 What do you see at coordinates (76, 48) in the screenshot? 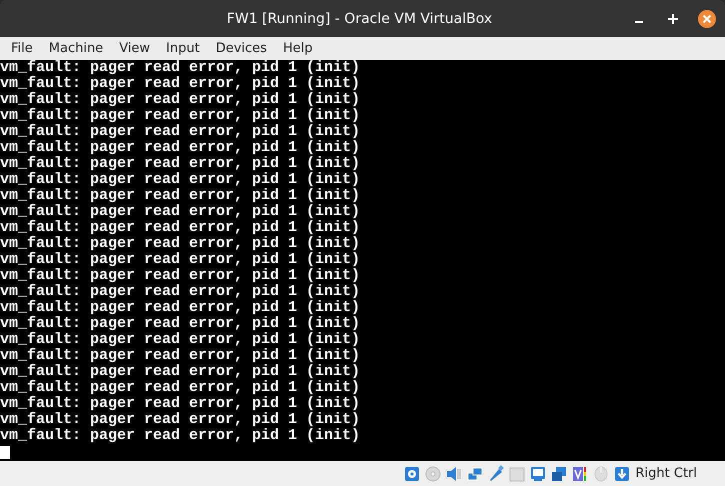
I see `menu-item: Machine` at bounding box center [76, 48].